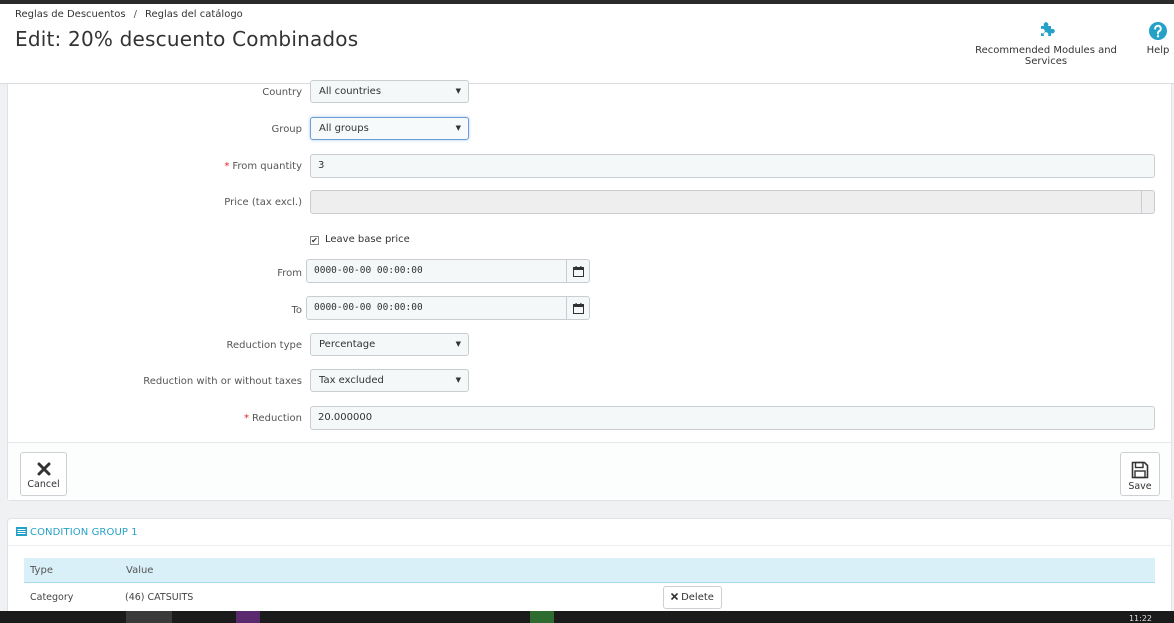 The width and height of the screenshot is (1174, 623). What do you see at coordinates (194, 14) in the screenshot?
I see `breadcrumb-item-catalog-rules: Reglas del catálogo` at bounding box center [194, 14].